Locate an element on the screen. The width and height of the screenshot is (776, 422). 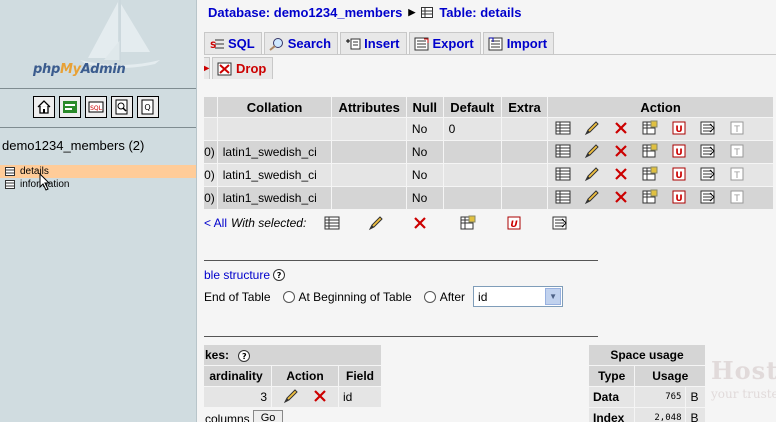
column-header-collation: Collation is located at coordinates (274, 107).